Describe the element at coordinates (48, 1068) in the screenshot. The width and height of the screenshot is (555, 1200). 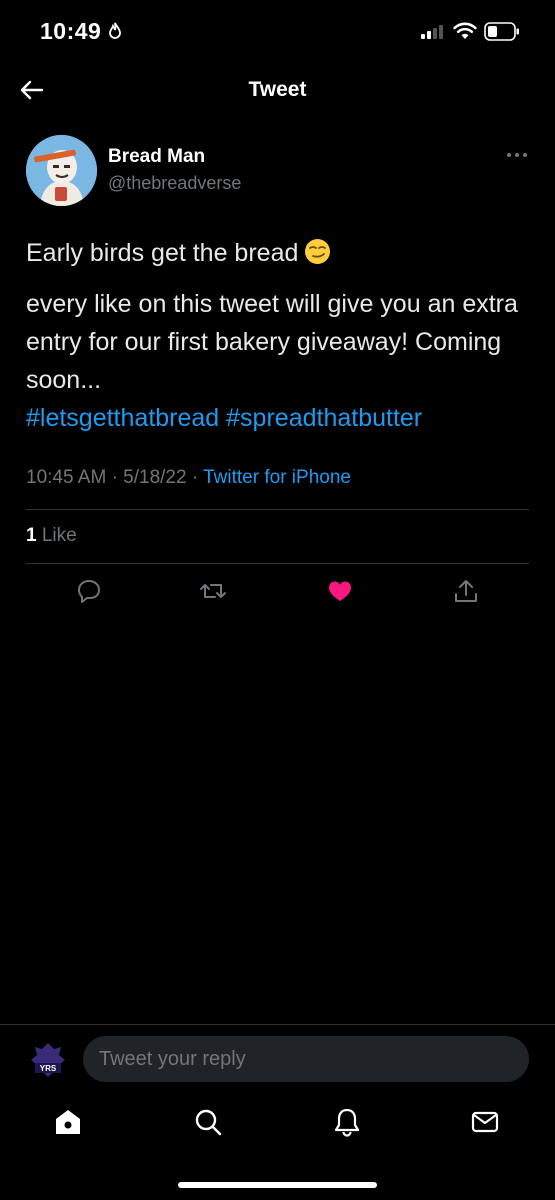
I see `svg-text: YRS` at that location.